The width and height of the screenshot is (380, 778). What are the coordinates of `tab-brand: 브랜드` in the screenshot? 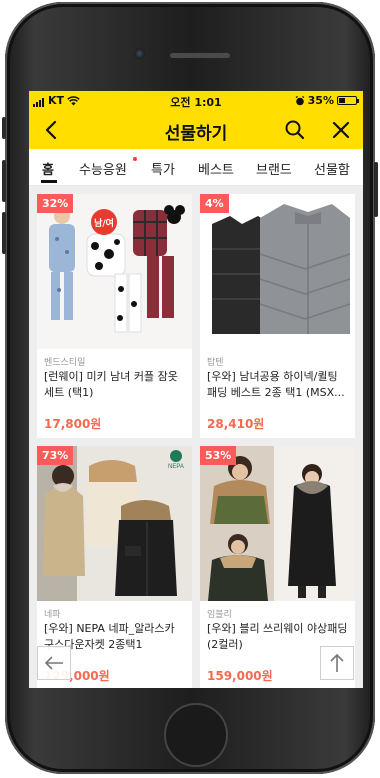 It's located at (274, 168).